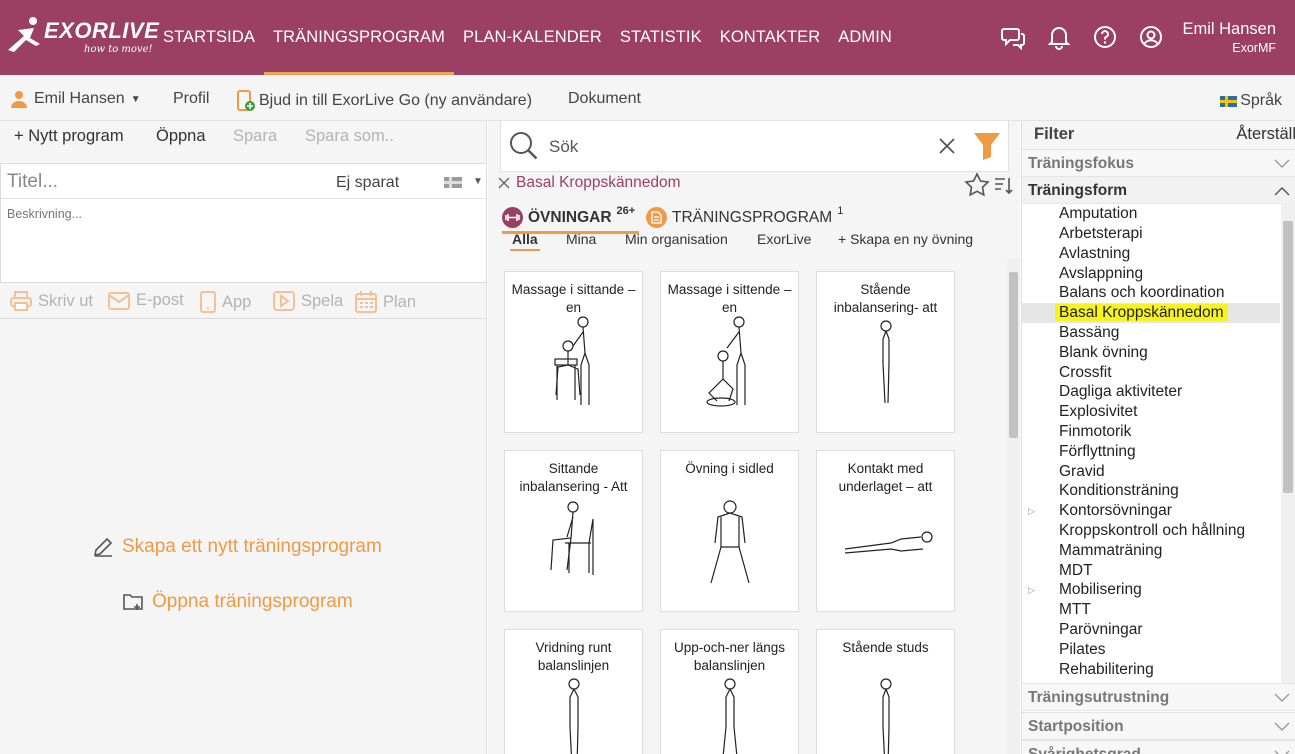  What do you see at coordinates (729, 298) in the screenshot?
I see `exercise-title: Massage i sittende – en` at bounding box center [729, 298].